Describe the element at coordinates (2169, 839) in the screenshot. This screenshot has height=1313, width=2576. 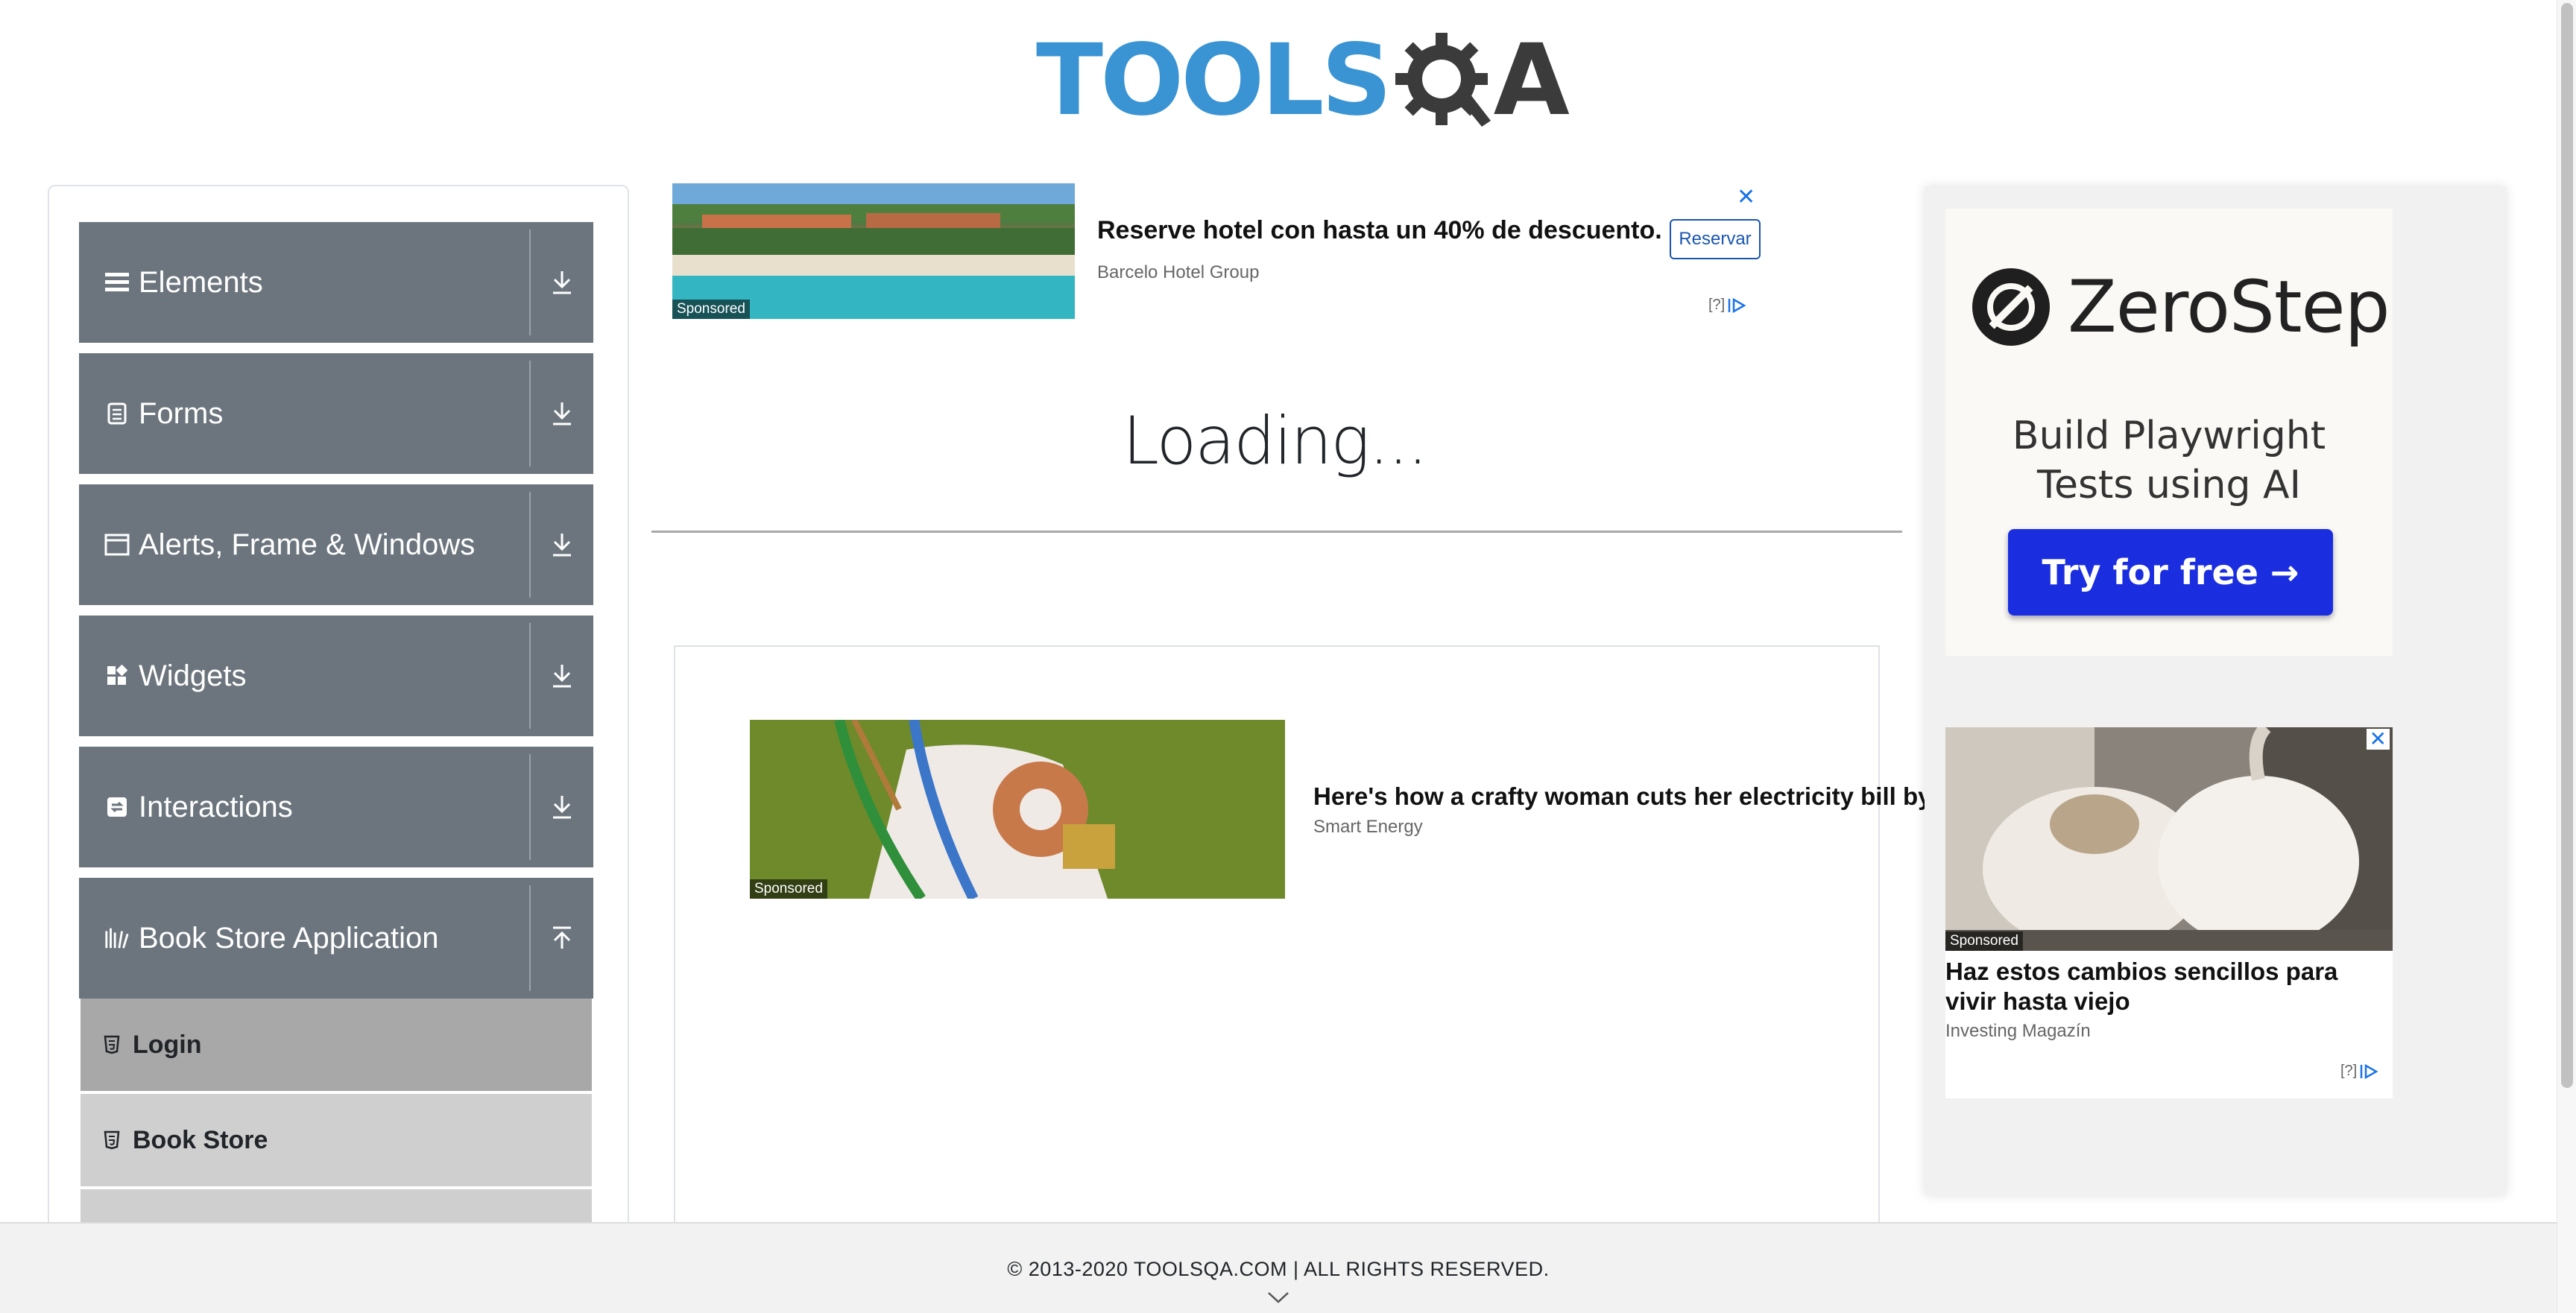
I see `garlic-ad-image: Sponsored ✕` at that location.